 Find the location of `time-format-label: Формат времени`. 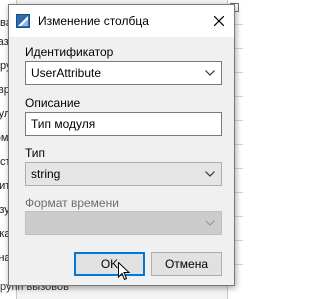

time-format-label: Формат времени is located at coordinates (72, 203).